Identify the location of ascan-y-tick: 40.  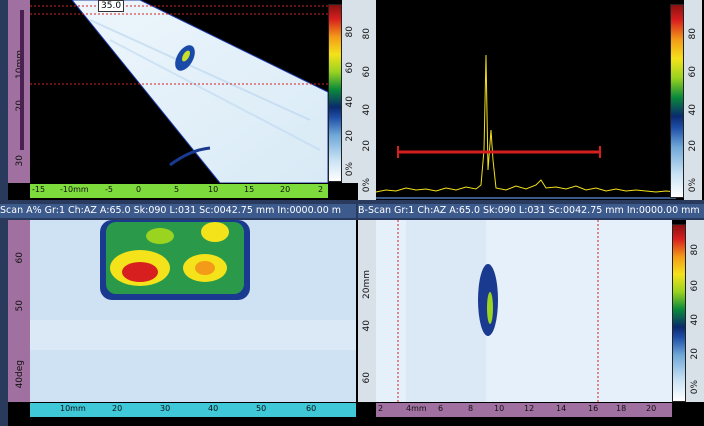
(367, 110).